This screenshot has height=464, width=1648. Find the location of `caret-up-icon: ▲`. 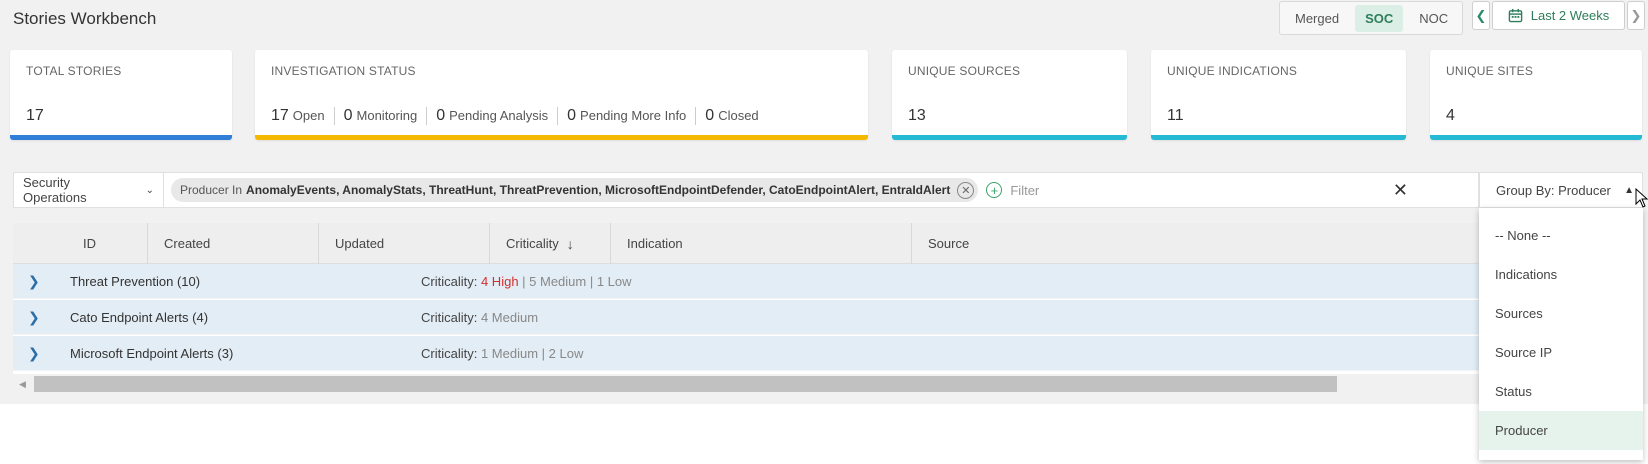

caret-up-icon: ▲ is located at coordinates (1629, 190).